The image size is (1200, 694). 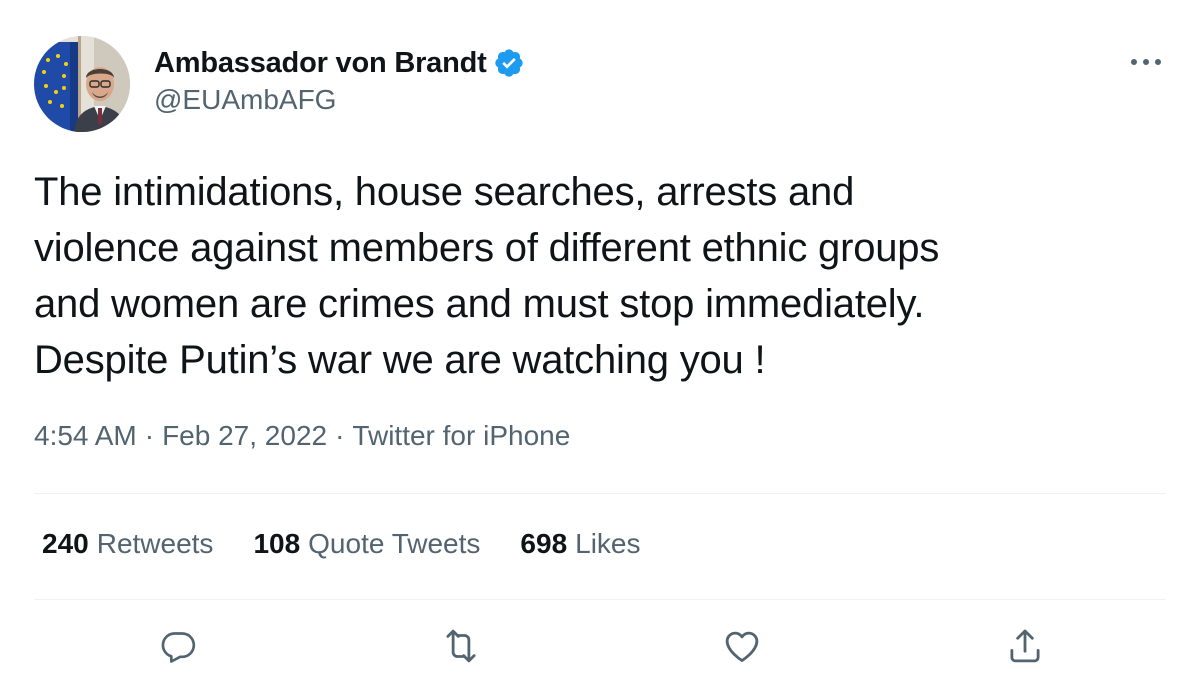 I want to click on more-horizontal-icon, so click(x=1146, y=62).